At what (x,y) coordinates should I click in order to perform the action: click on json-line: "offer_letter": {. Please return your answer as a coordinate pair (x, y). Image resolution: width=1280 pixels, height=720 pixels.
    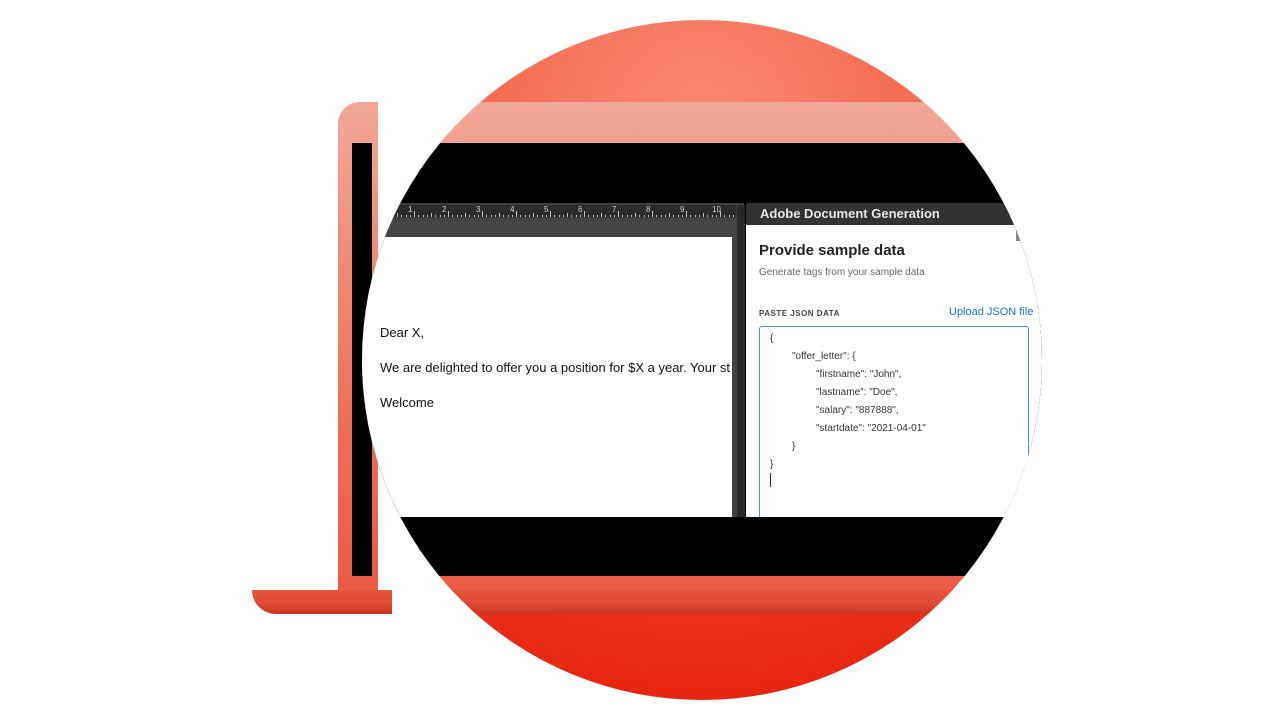
    Looking at the image, I should click on (824, 356).